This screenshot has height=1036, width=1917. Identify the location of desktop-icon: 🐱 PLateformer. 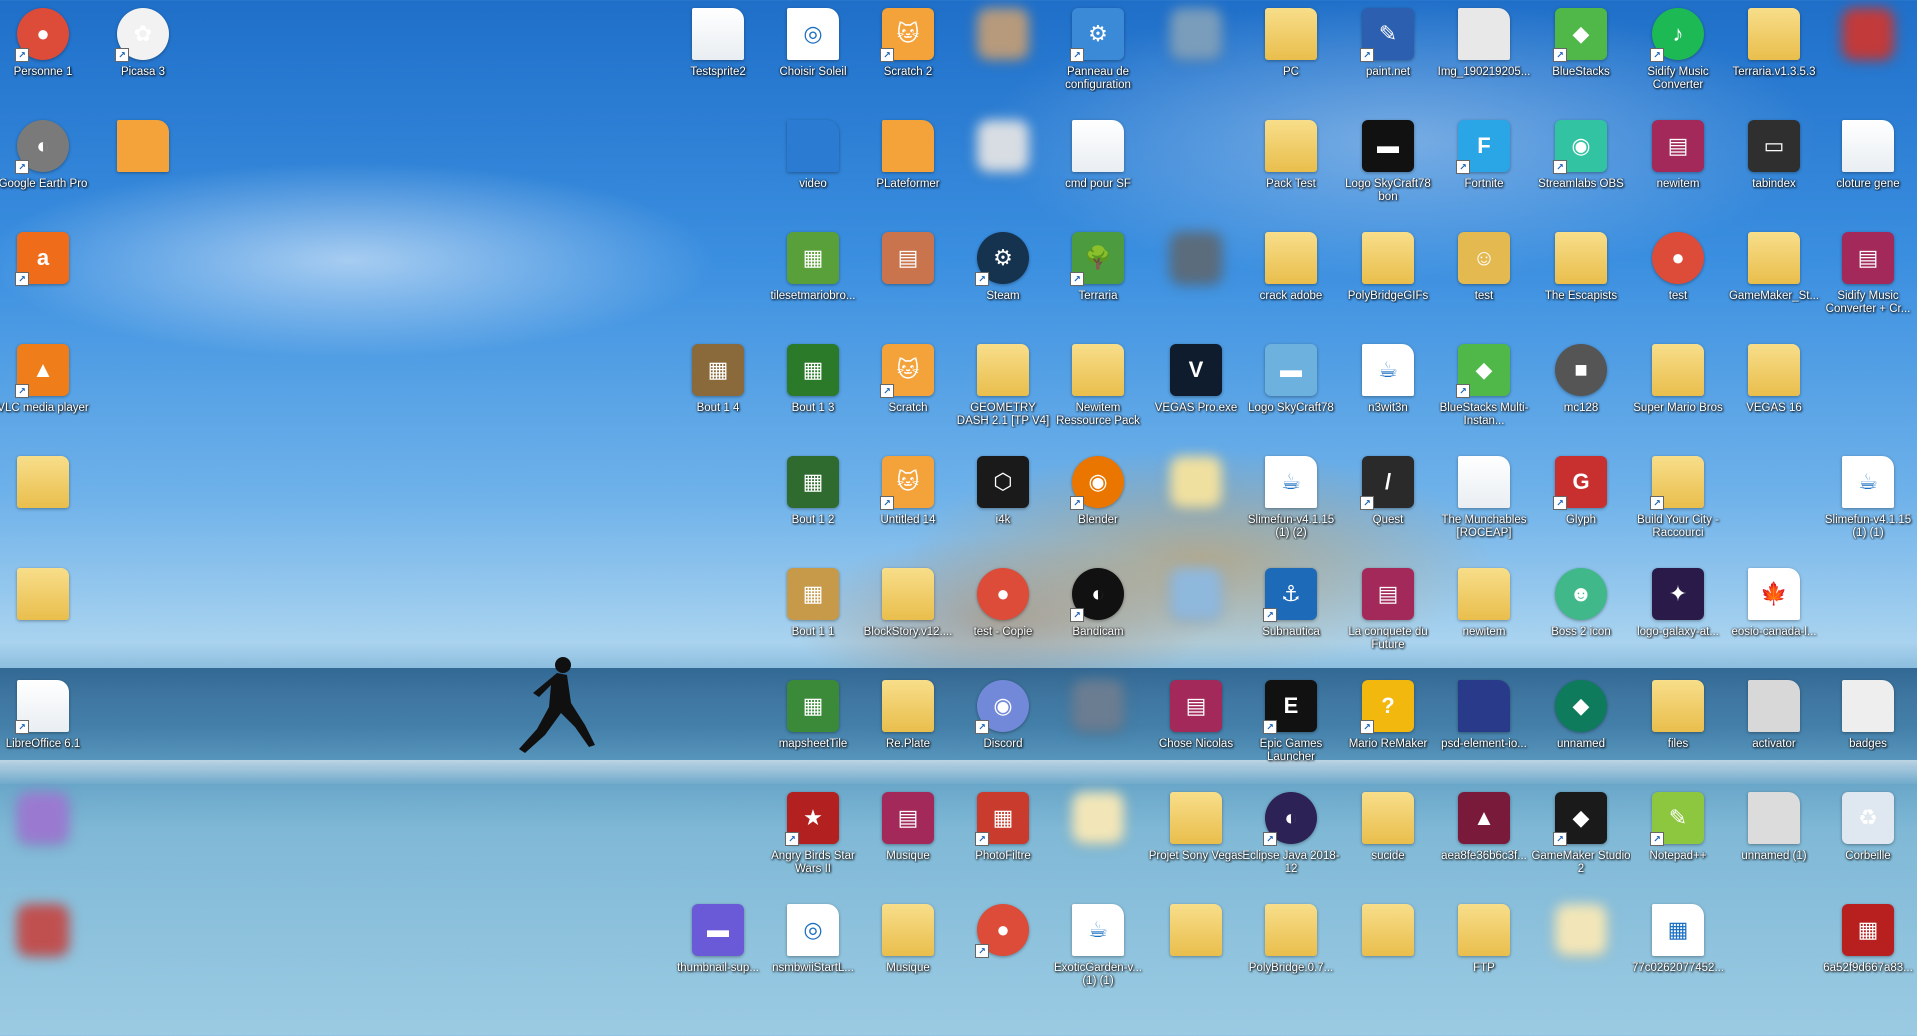
(908, 167).